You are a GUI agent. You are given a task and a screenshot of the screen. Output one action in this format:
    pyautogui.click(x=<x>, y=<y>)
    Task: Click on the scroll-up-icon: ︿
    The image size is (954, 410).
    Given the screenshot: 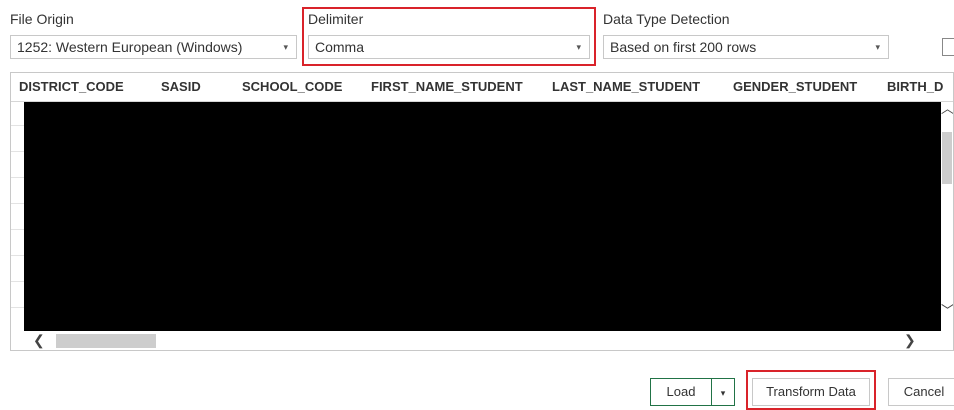 What is the action you would take?
    pyautogui.click(x=947, y=107)
    